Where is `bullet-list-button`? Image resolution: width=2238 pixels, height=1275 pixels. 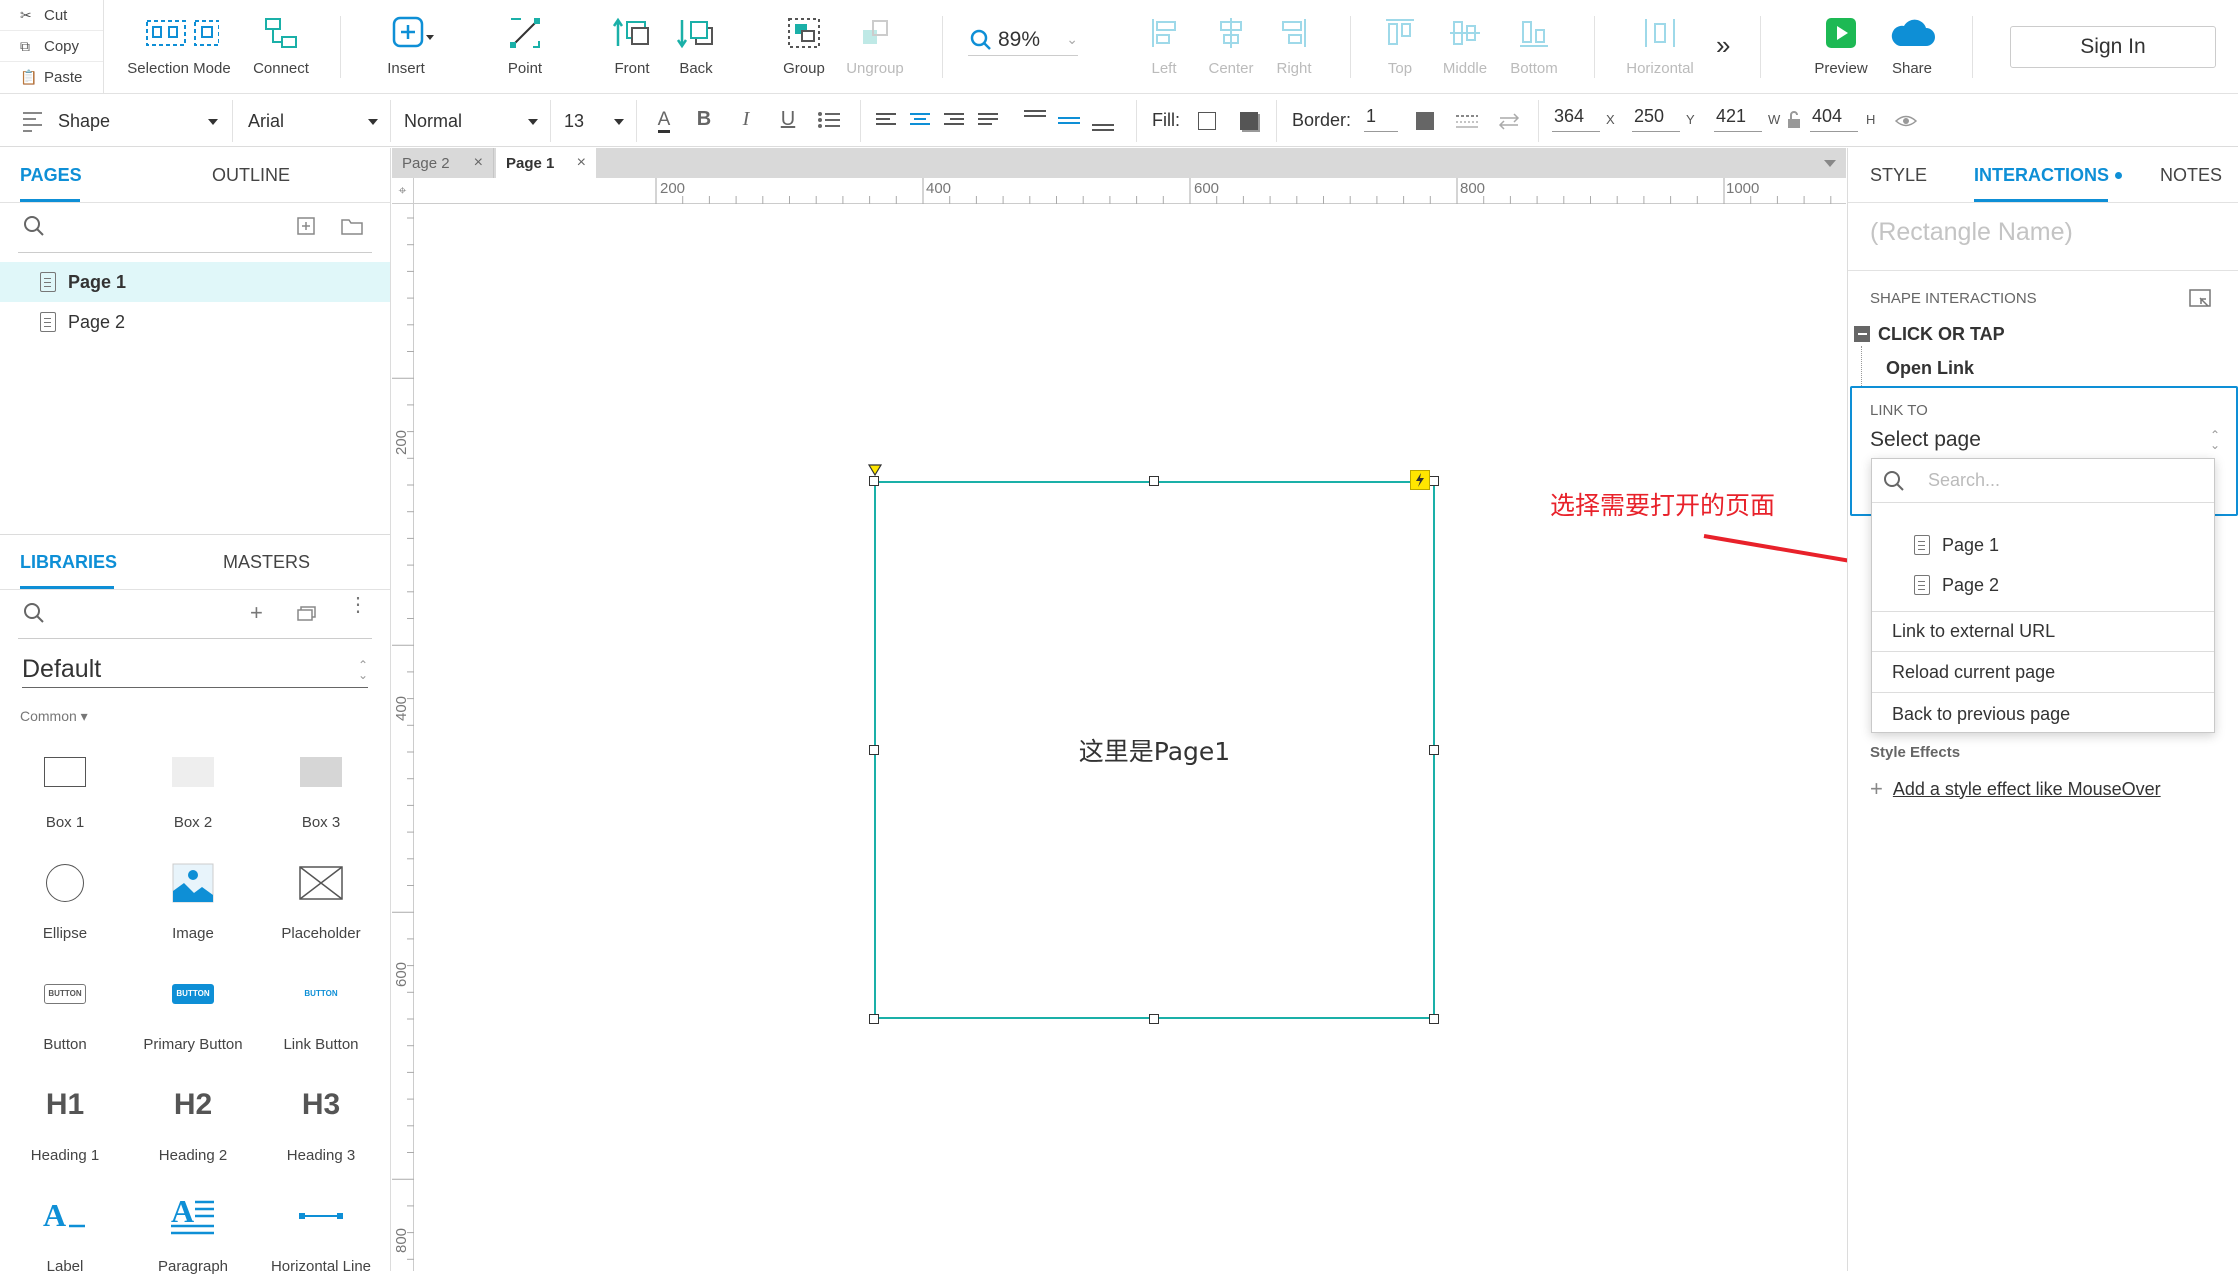
bullet-list-button is located at coordinates (830, 120).